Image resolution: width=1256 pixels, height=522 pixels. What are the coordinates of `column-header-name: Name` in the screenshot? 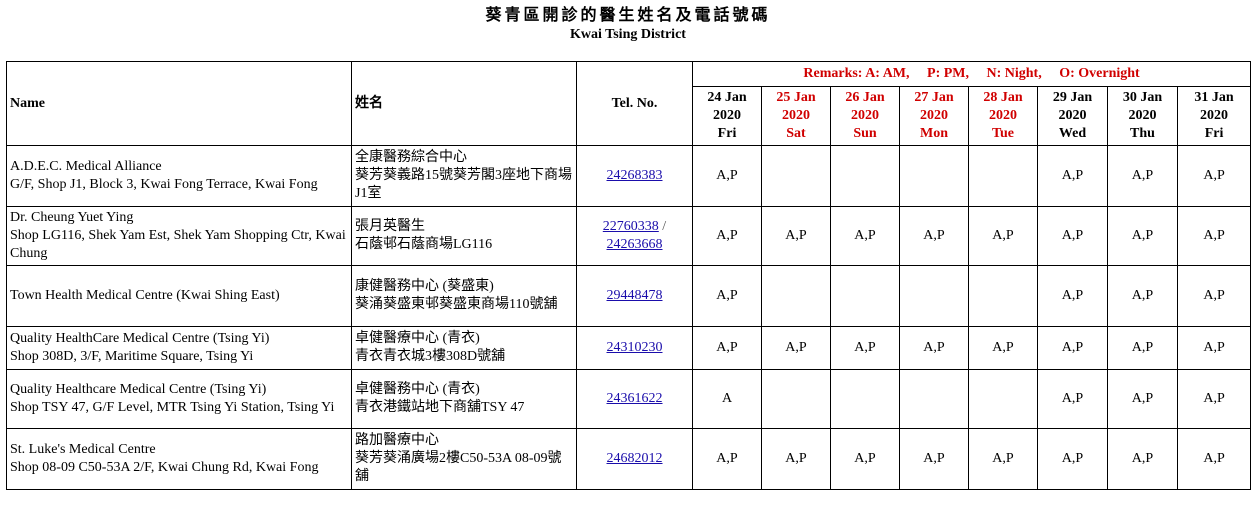 It's located at (179, 103).